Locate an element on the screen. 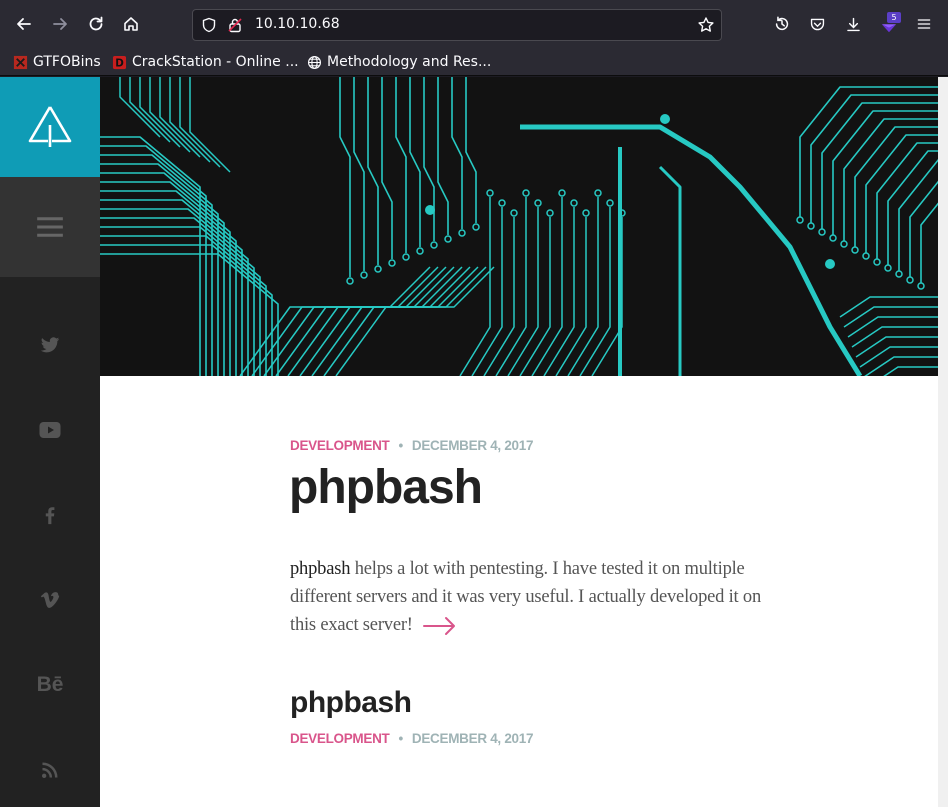  bookmark-gtfobins: GTFOBins is located at coordinates (56, 62).